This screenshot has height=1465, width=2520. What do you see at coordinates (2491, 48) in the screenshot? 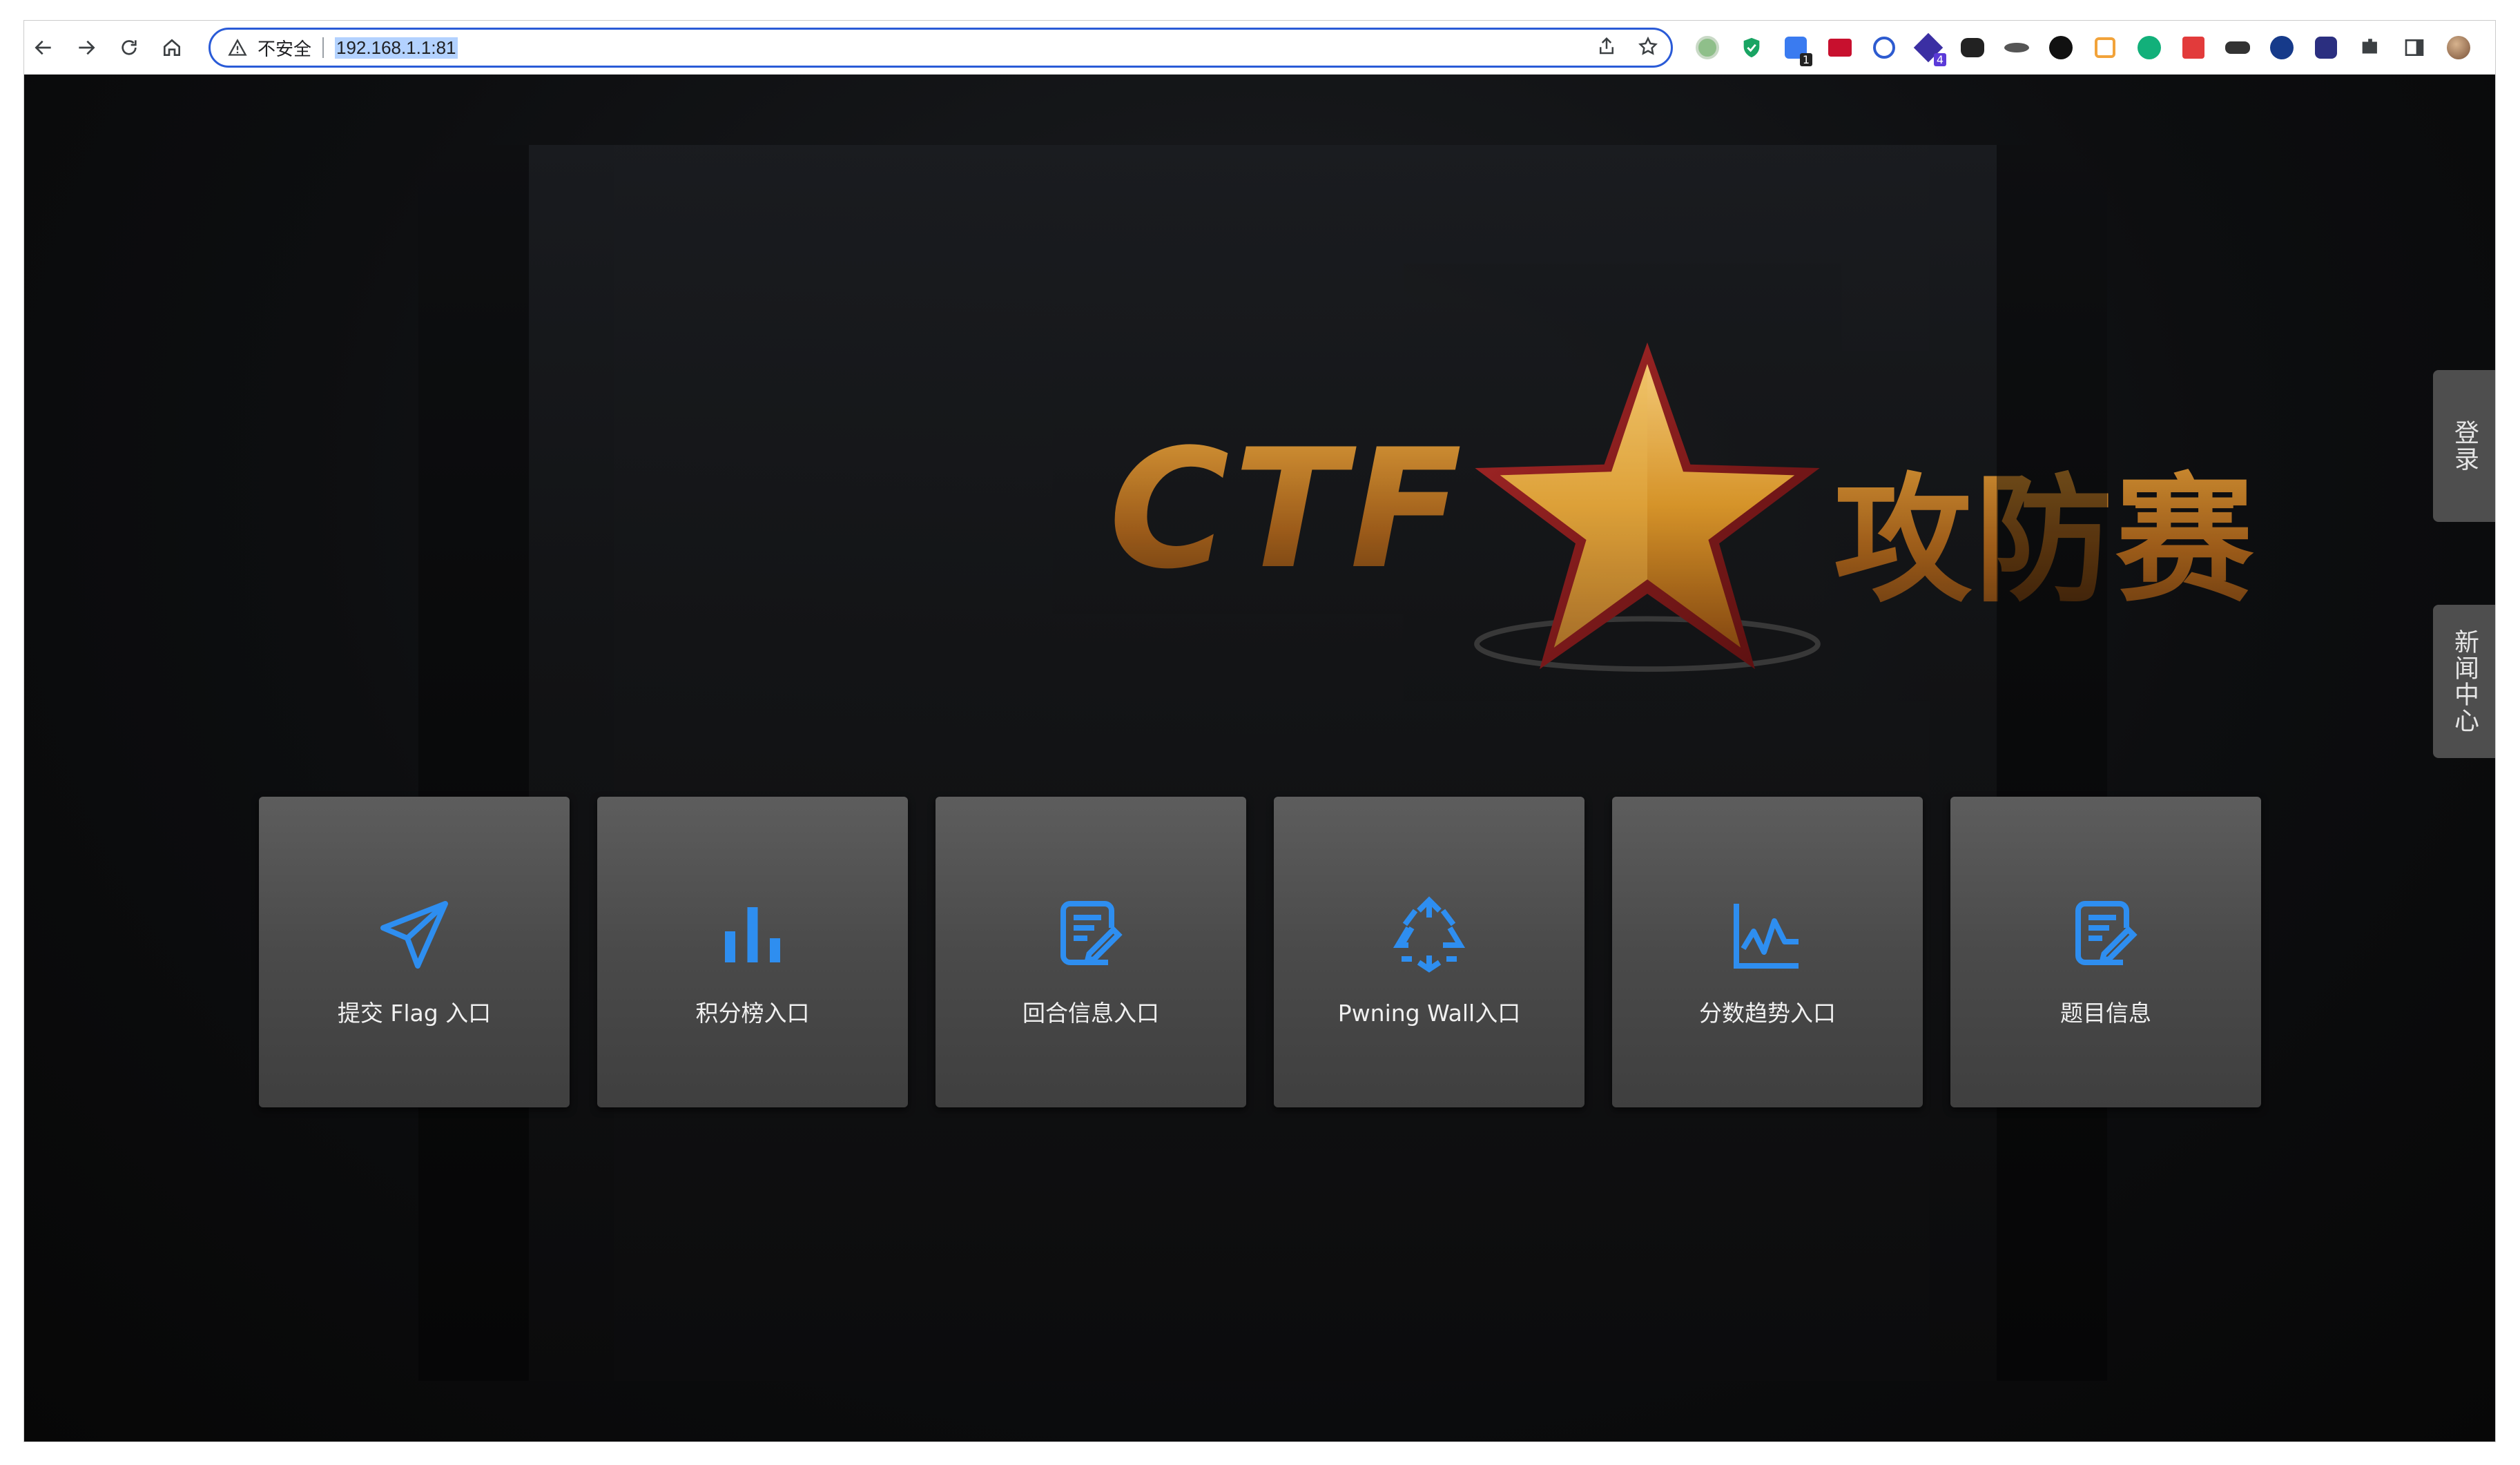
I see `menu-icon` at bounding box center [2491, 48].